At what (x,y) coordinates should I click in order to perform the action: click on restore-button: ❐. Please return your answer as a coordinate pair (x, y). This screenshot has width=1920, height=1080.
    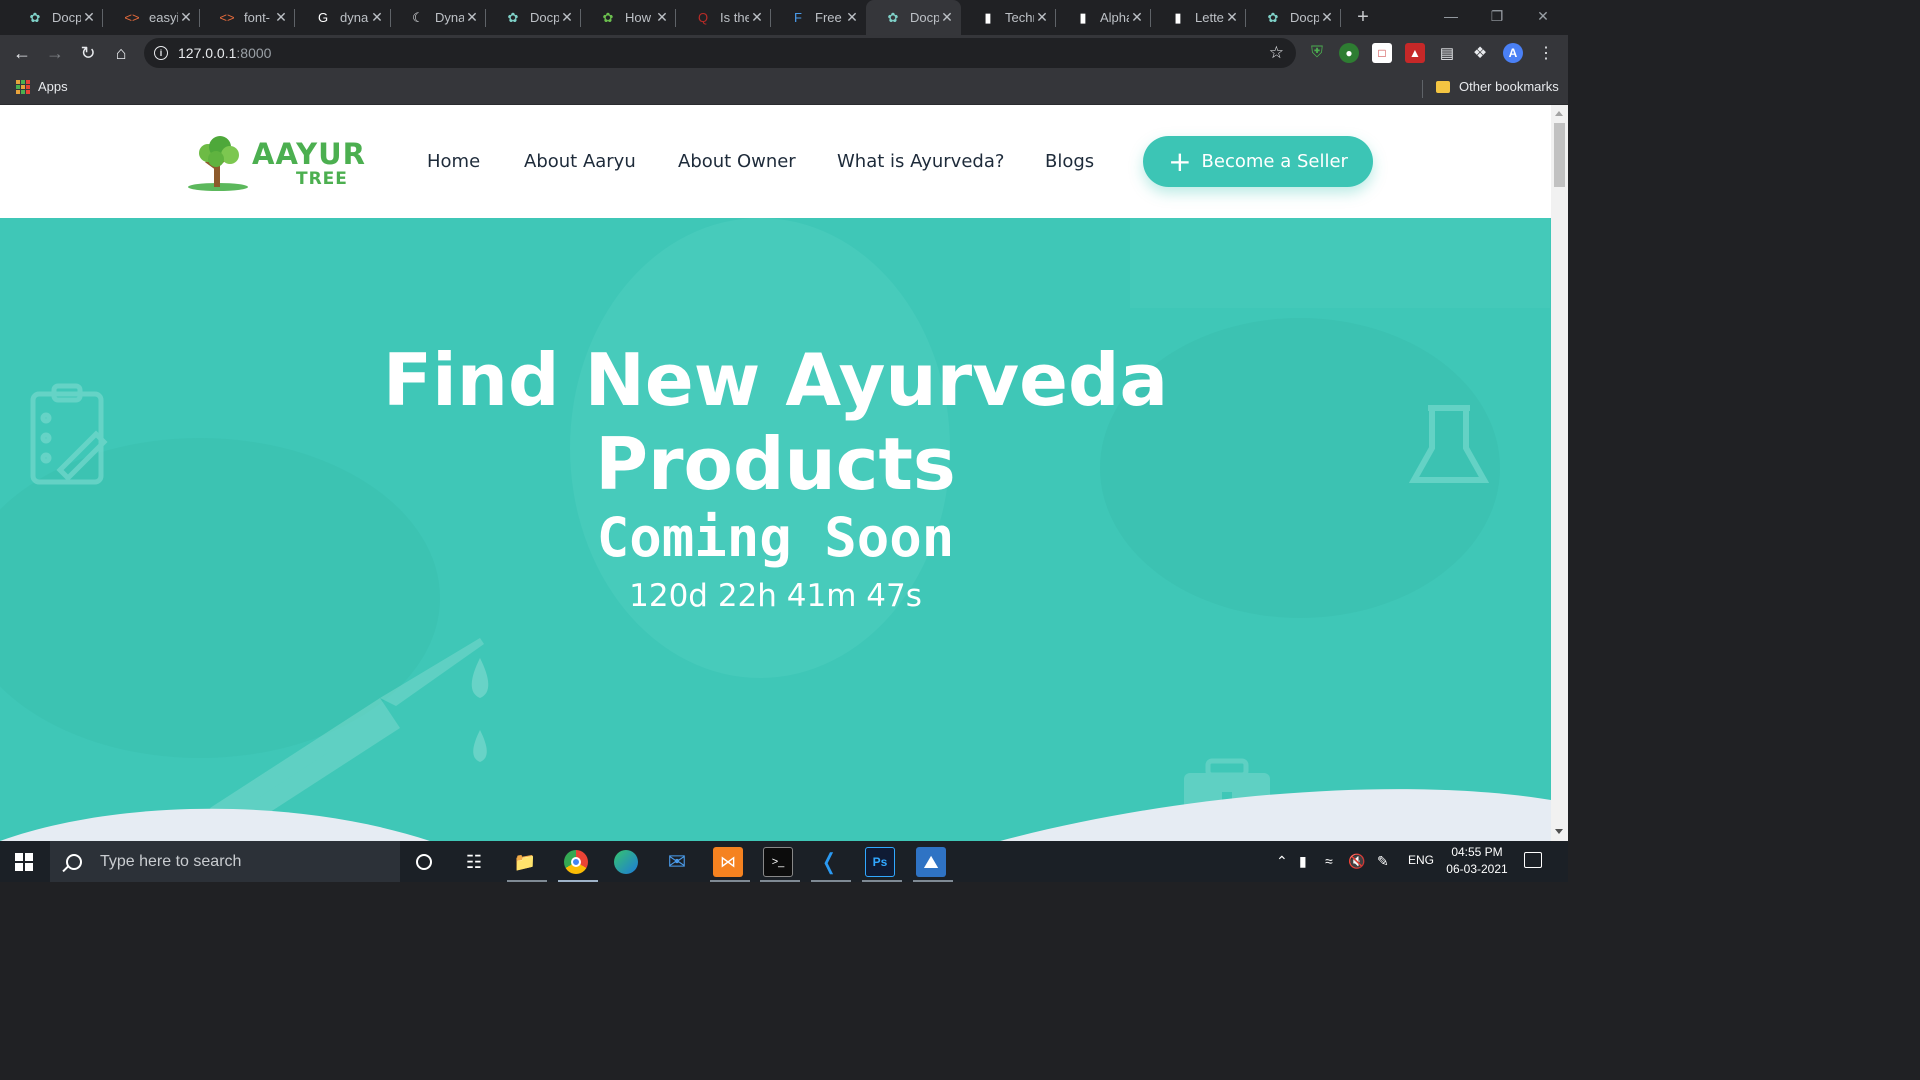
    Looking at the image, I should click on (1497, 16).